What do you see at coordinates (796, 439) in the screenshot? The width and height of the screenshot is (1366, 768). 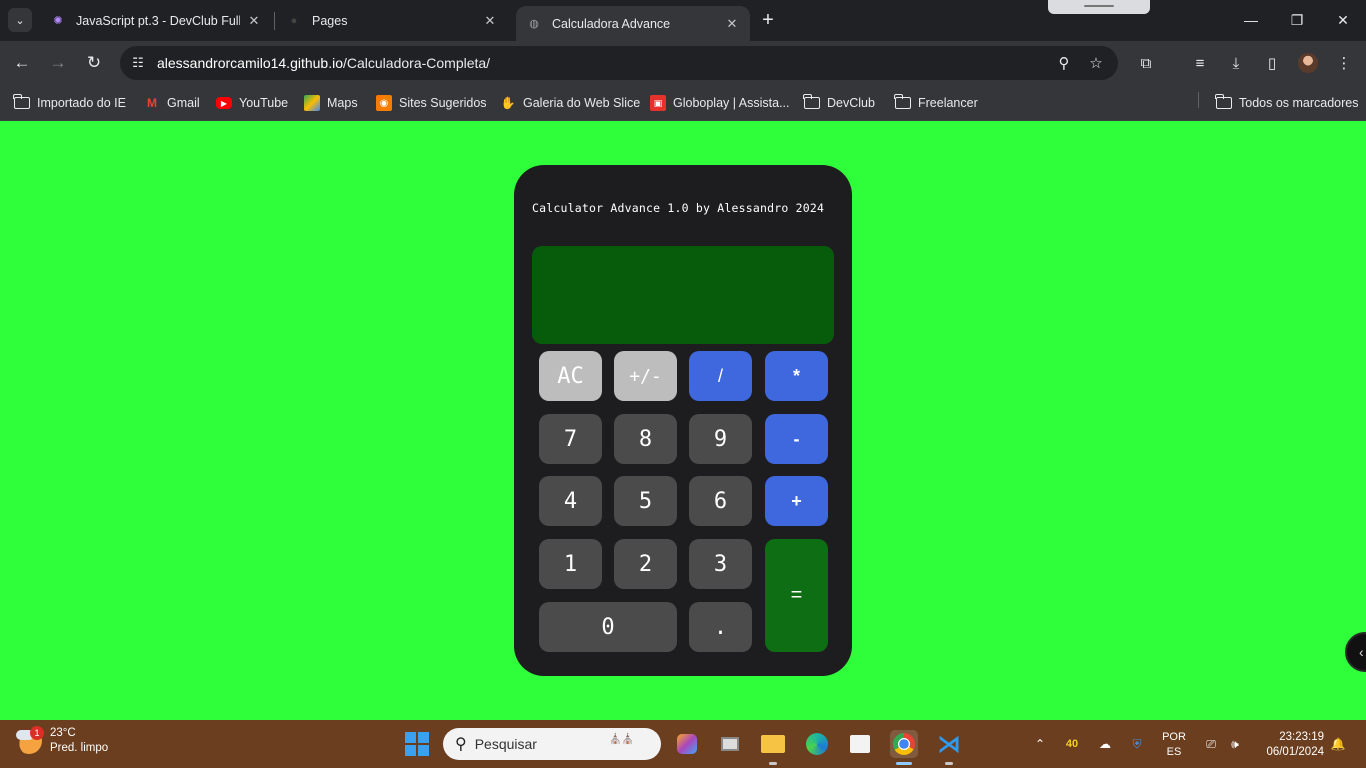 I see `key-minus: -` at bounding box center [796, 439].